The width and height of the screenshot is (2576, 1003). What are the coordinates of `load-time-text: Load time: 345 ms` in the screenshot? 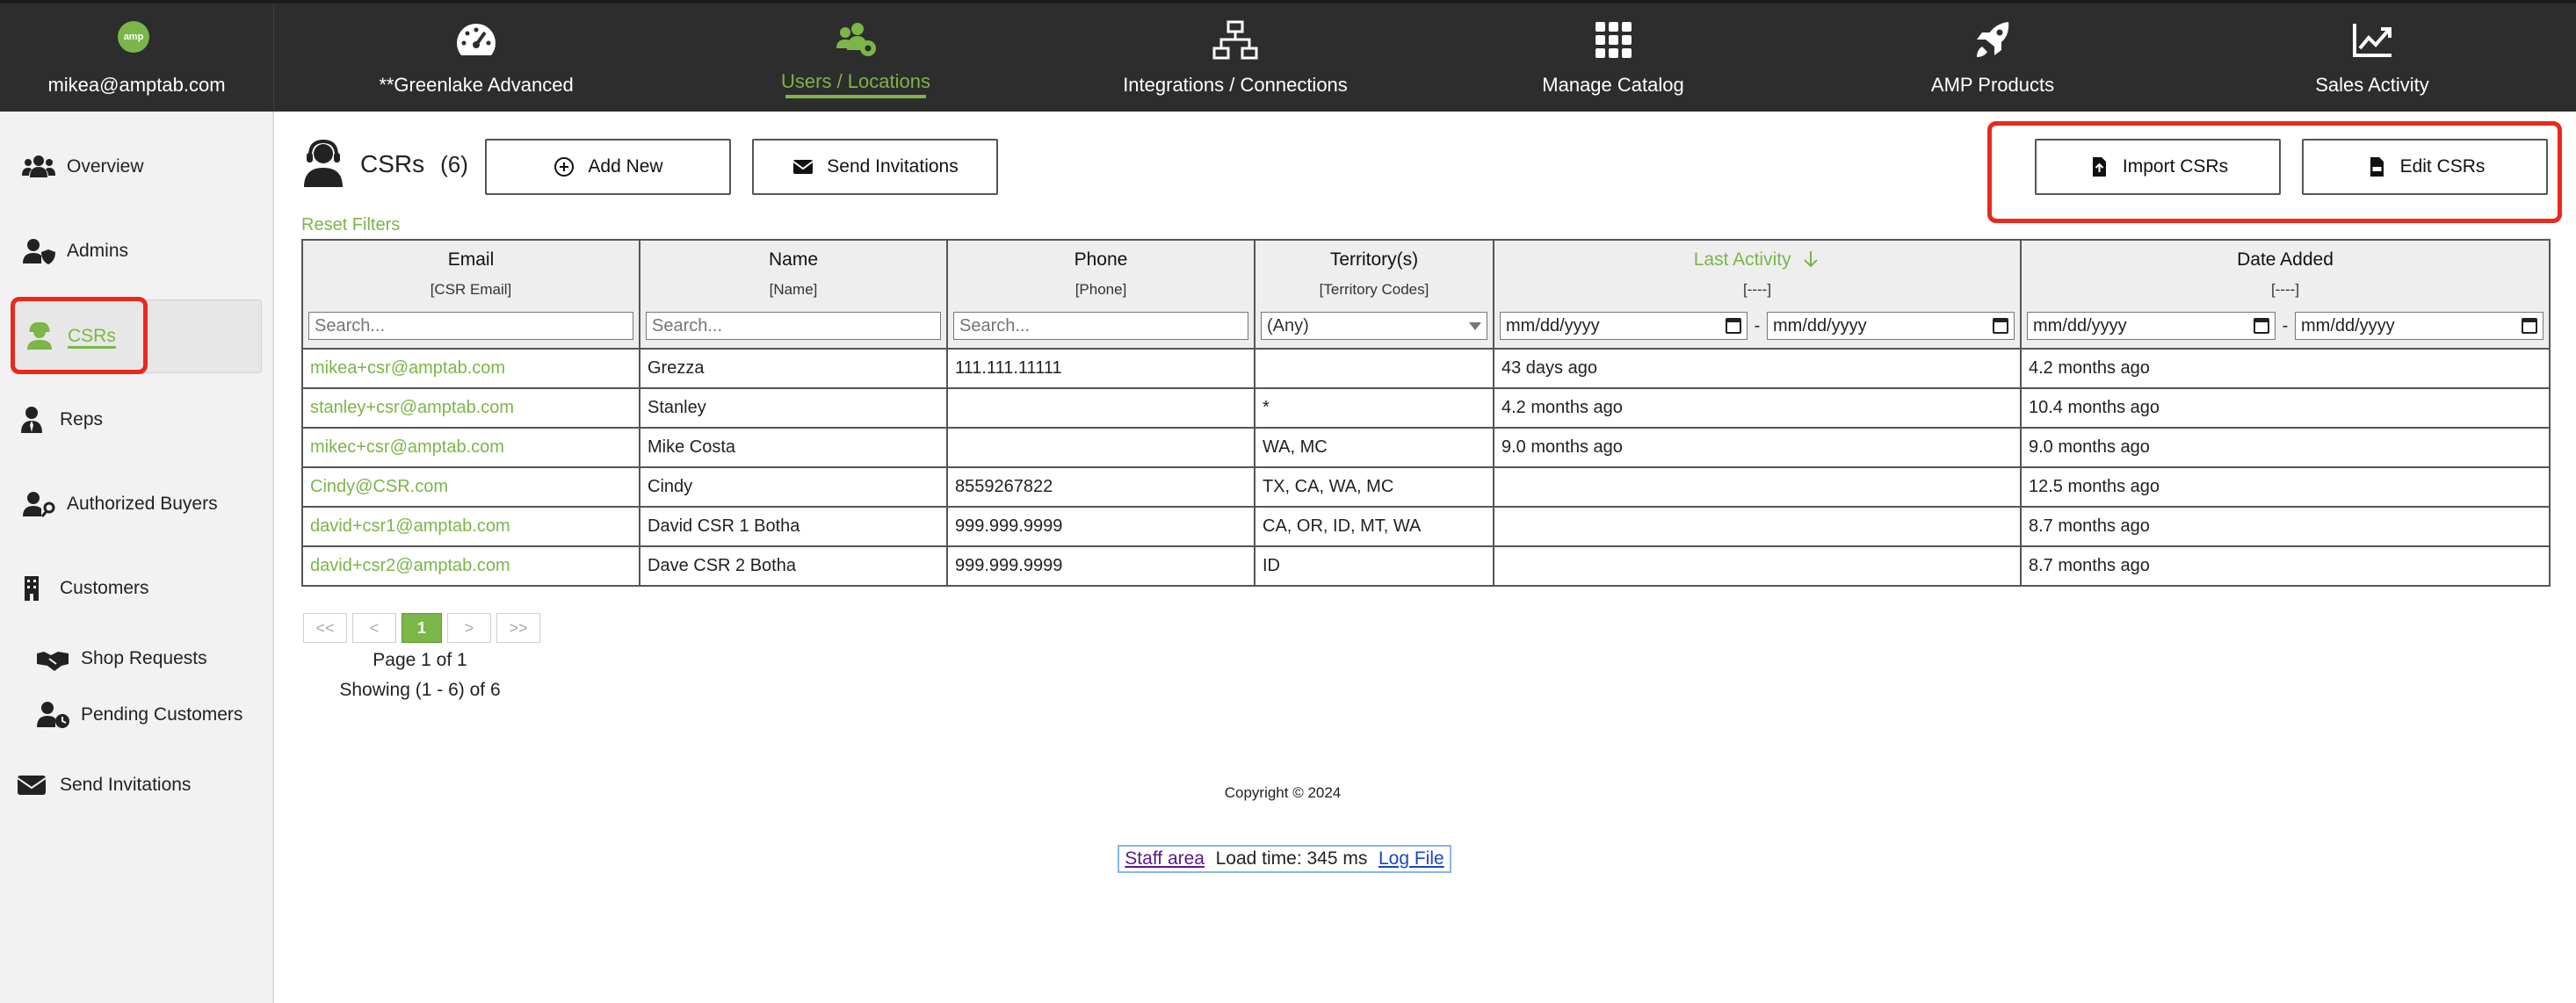 It's located at (1291, 858).